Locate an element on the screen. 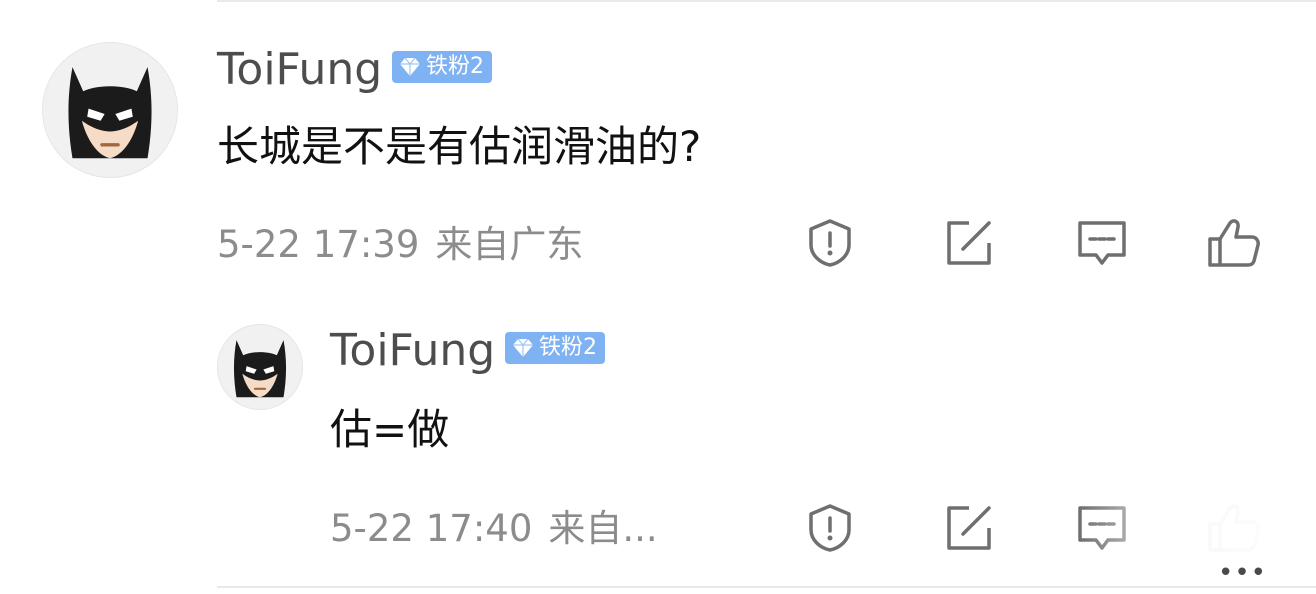 The width and height of the screenshot is (1316, 594). user-avatar is located at coordinates (110, 110).